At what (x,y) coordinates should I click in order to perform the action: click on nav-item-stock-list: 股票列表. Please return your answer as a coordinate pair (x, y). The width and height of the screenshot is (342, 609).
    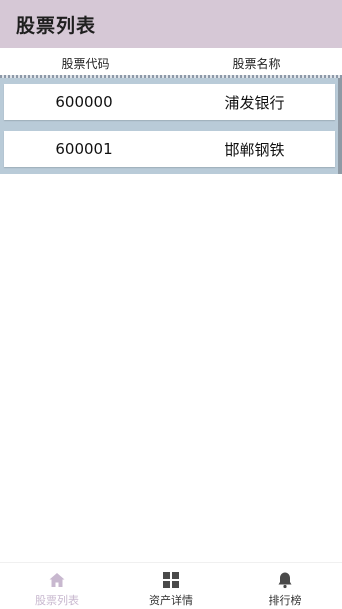
    Looking at the image, I should click on (57, 586).